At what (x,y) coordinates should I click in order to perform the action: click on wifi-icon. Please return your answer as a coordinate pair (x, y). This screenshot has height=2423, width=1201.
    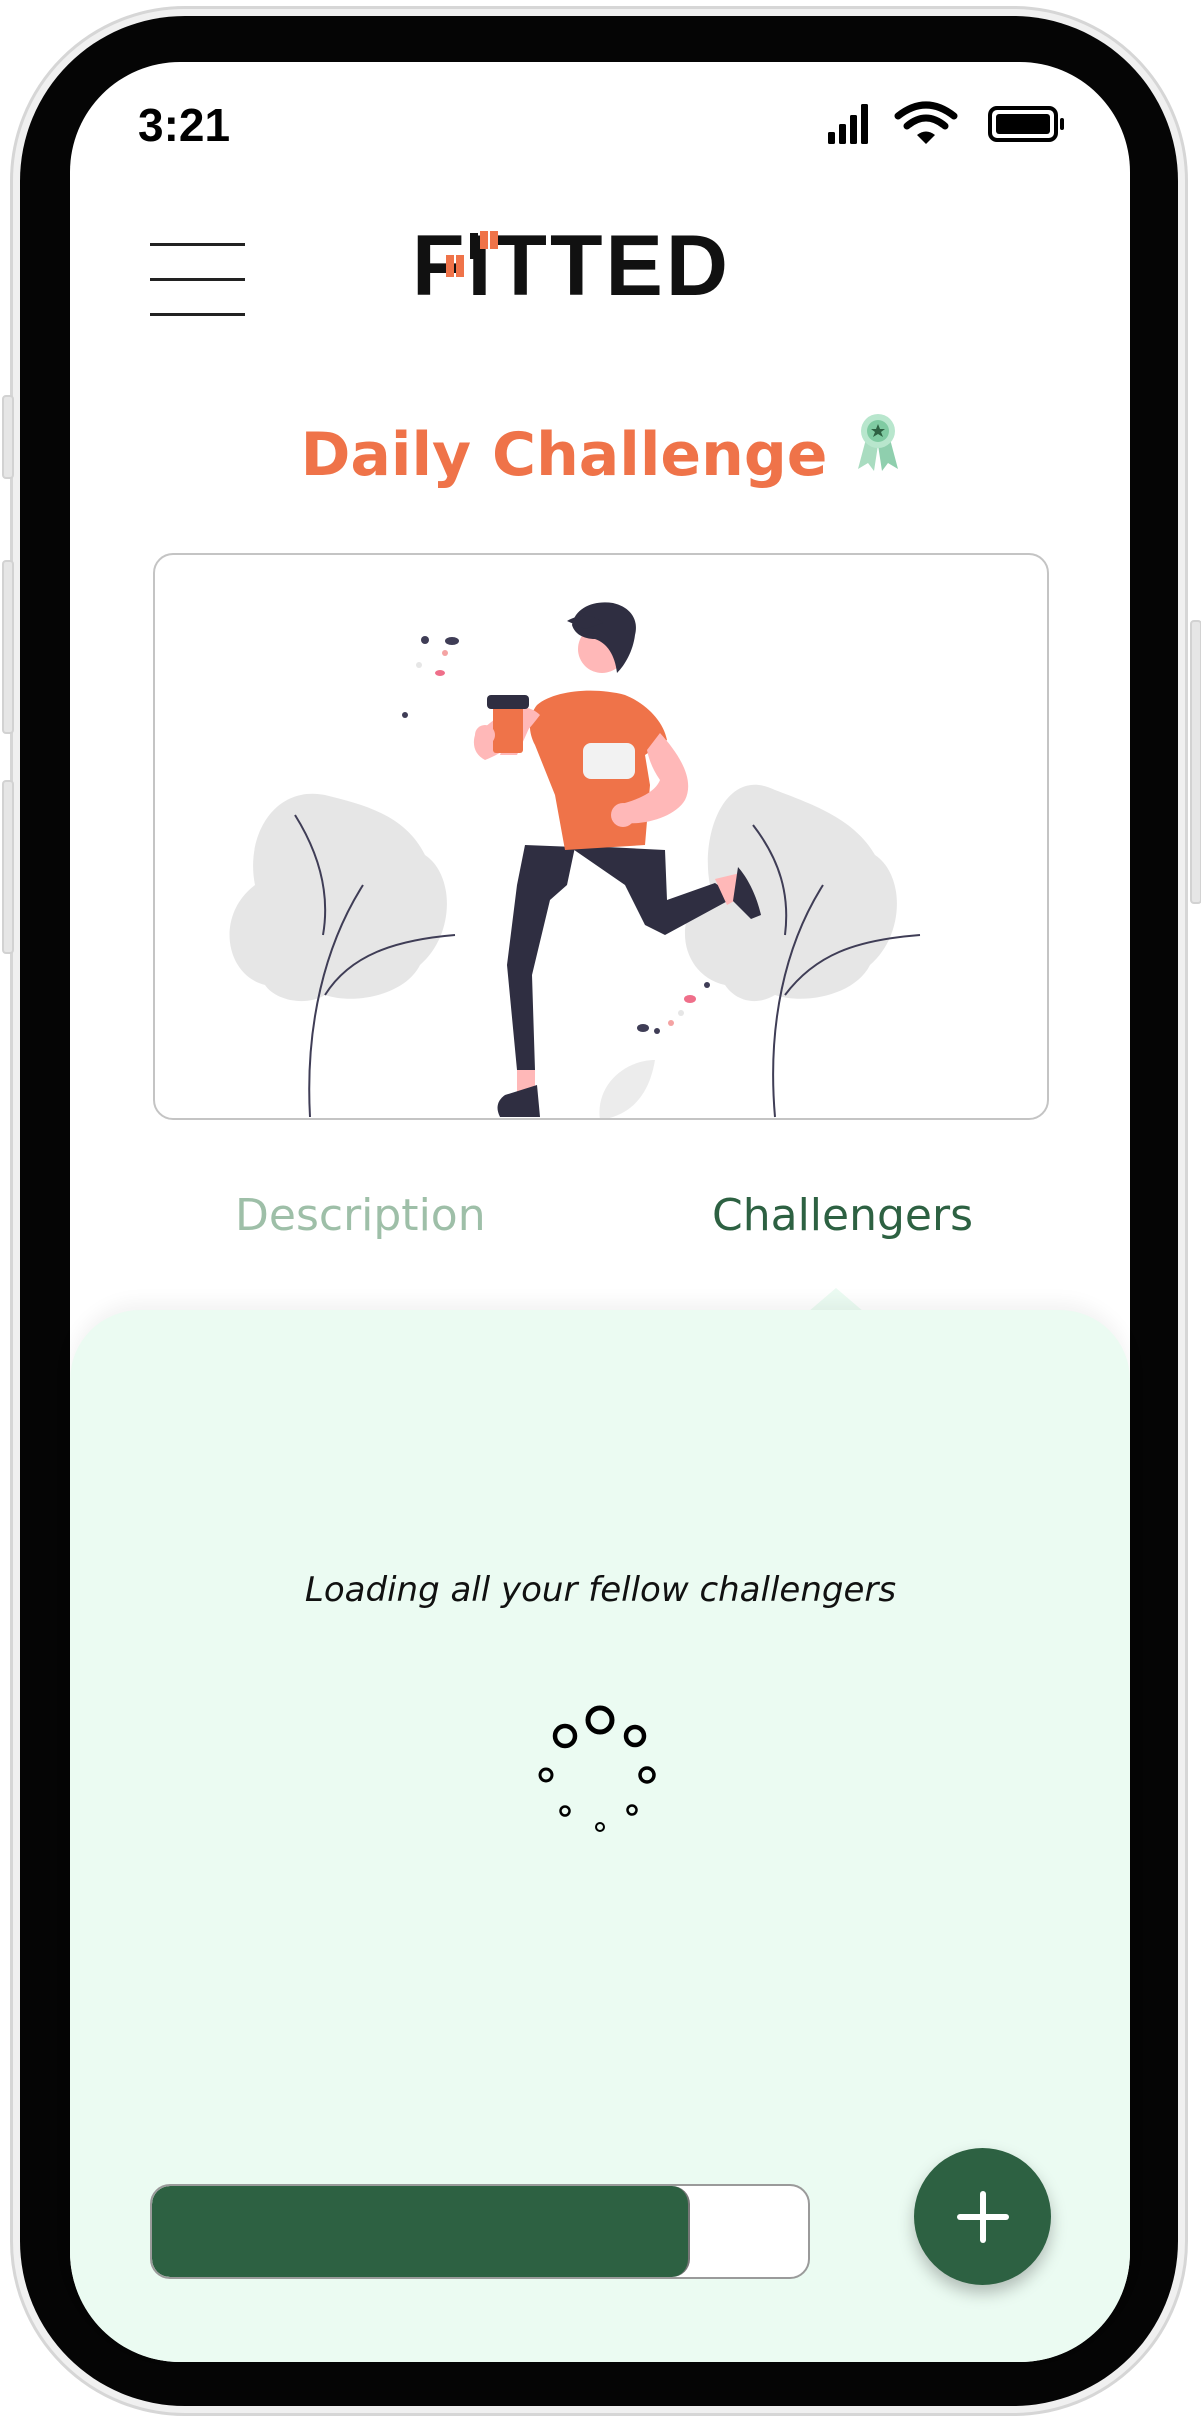
    Looking at the image, I should click on (926, 122).